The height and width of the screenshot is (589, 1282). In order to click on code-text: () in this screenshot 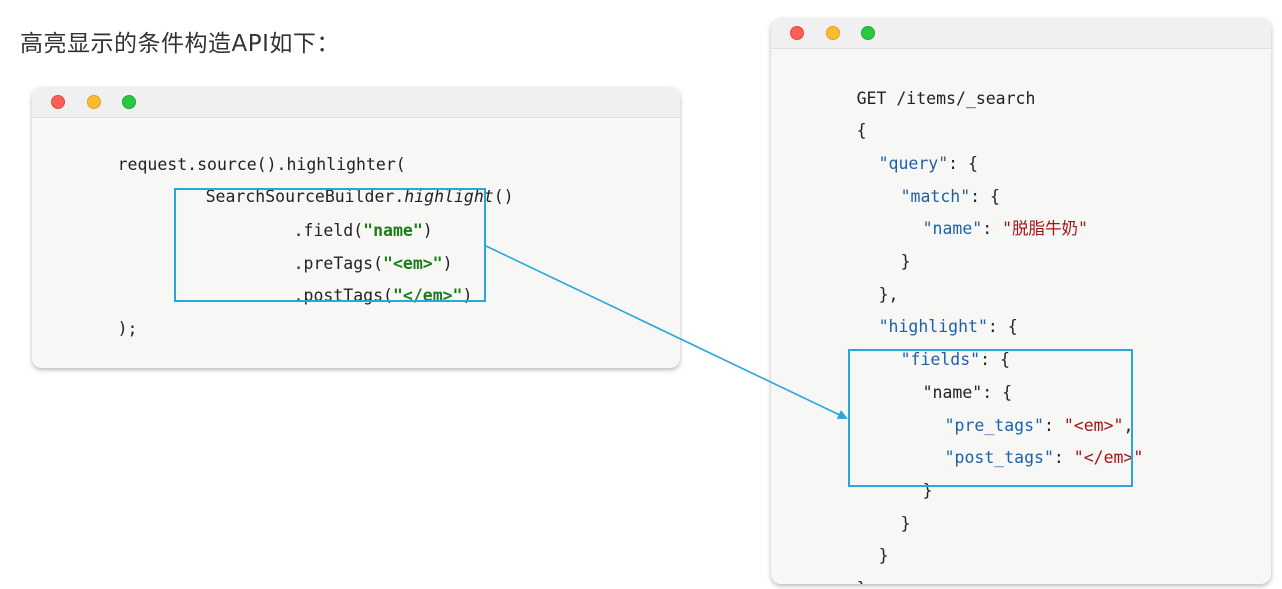, I will do `click(503, 196)`.